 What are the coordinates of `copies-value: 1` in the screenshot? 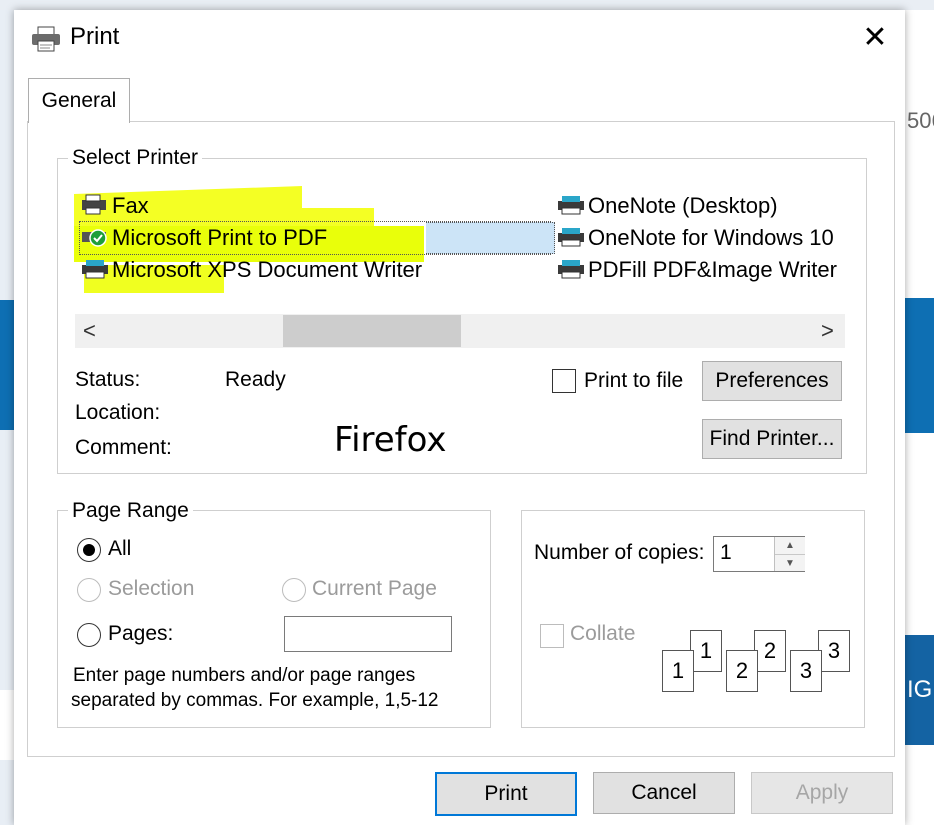 It's located at (726, 552).